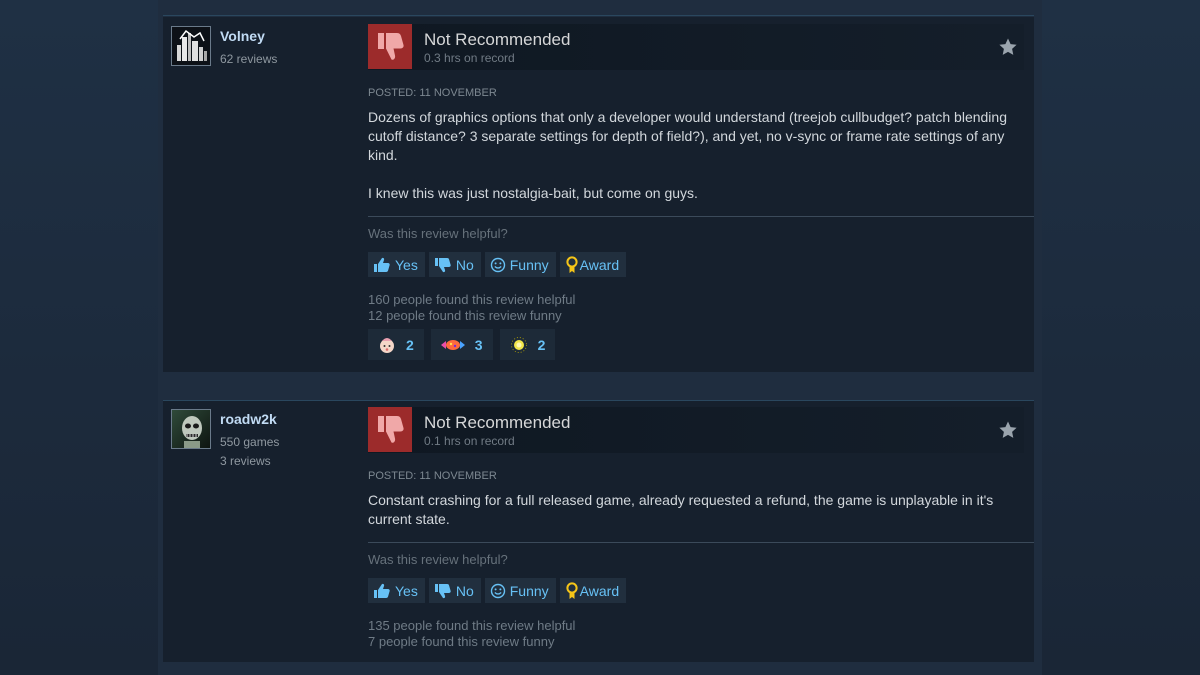  I want to click on vote-header: Not Recommended 0.3 hrs on record, so click(696, 47).